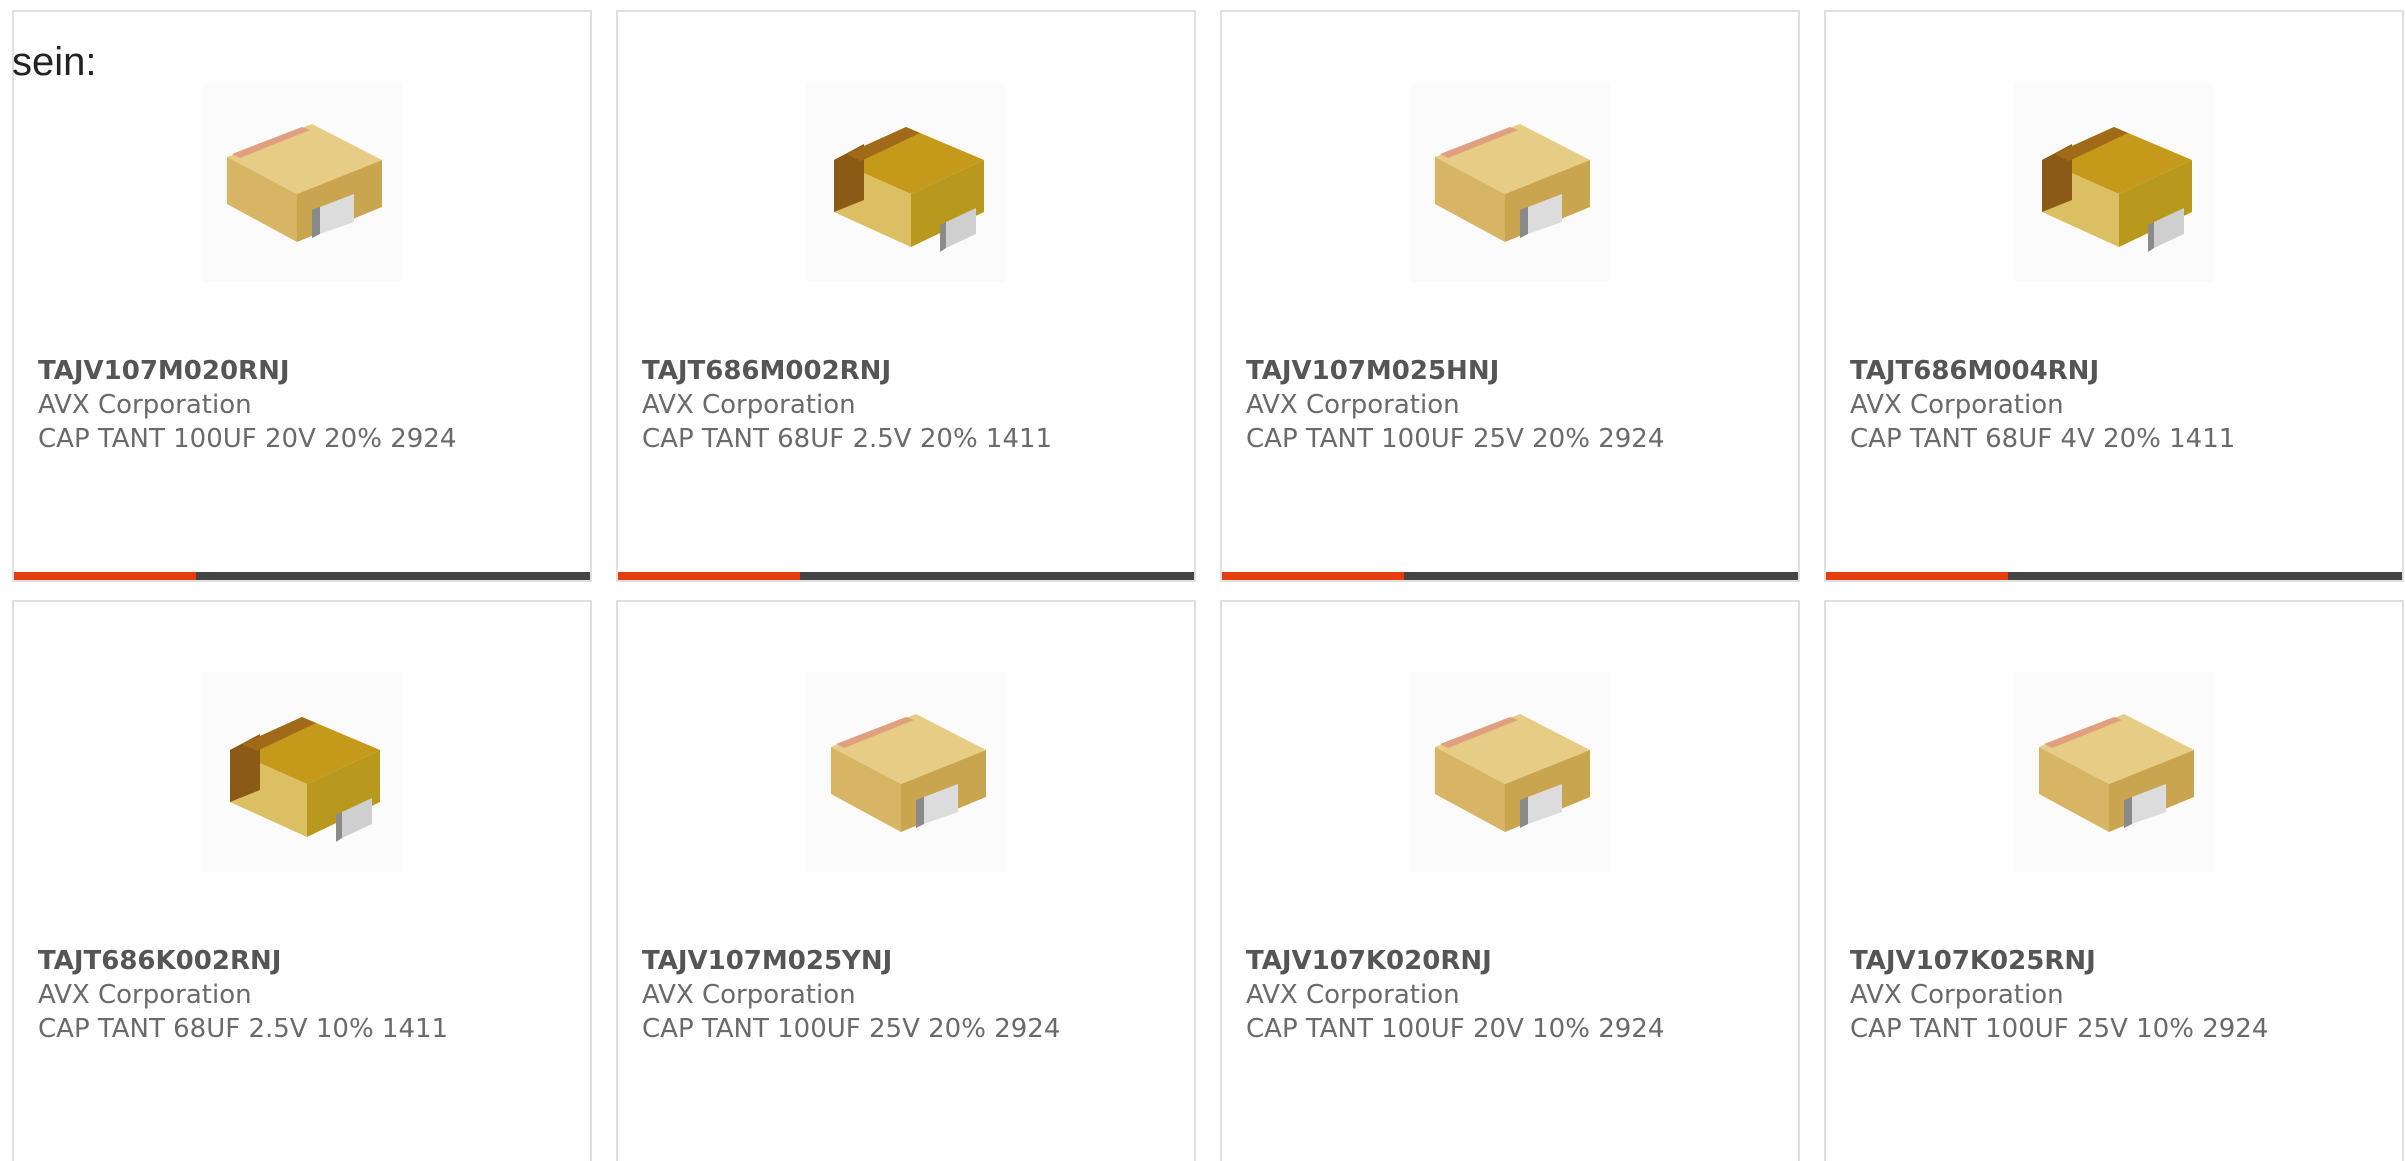 The image size is (2405, 1161). Describe the element at coordinates (2121, 371) in the screenshot. I see `part-number-link: TAJT686M004RNJ` at that location.